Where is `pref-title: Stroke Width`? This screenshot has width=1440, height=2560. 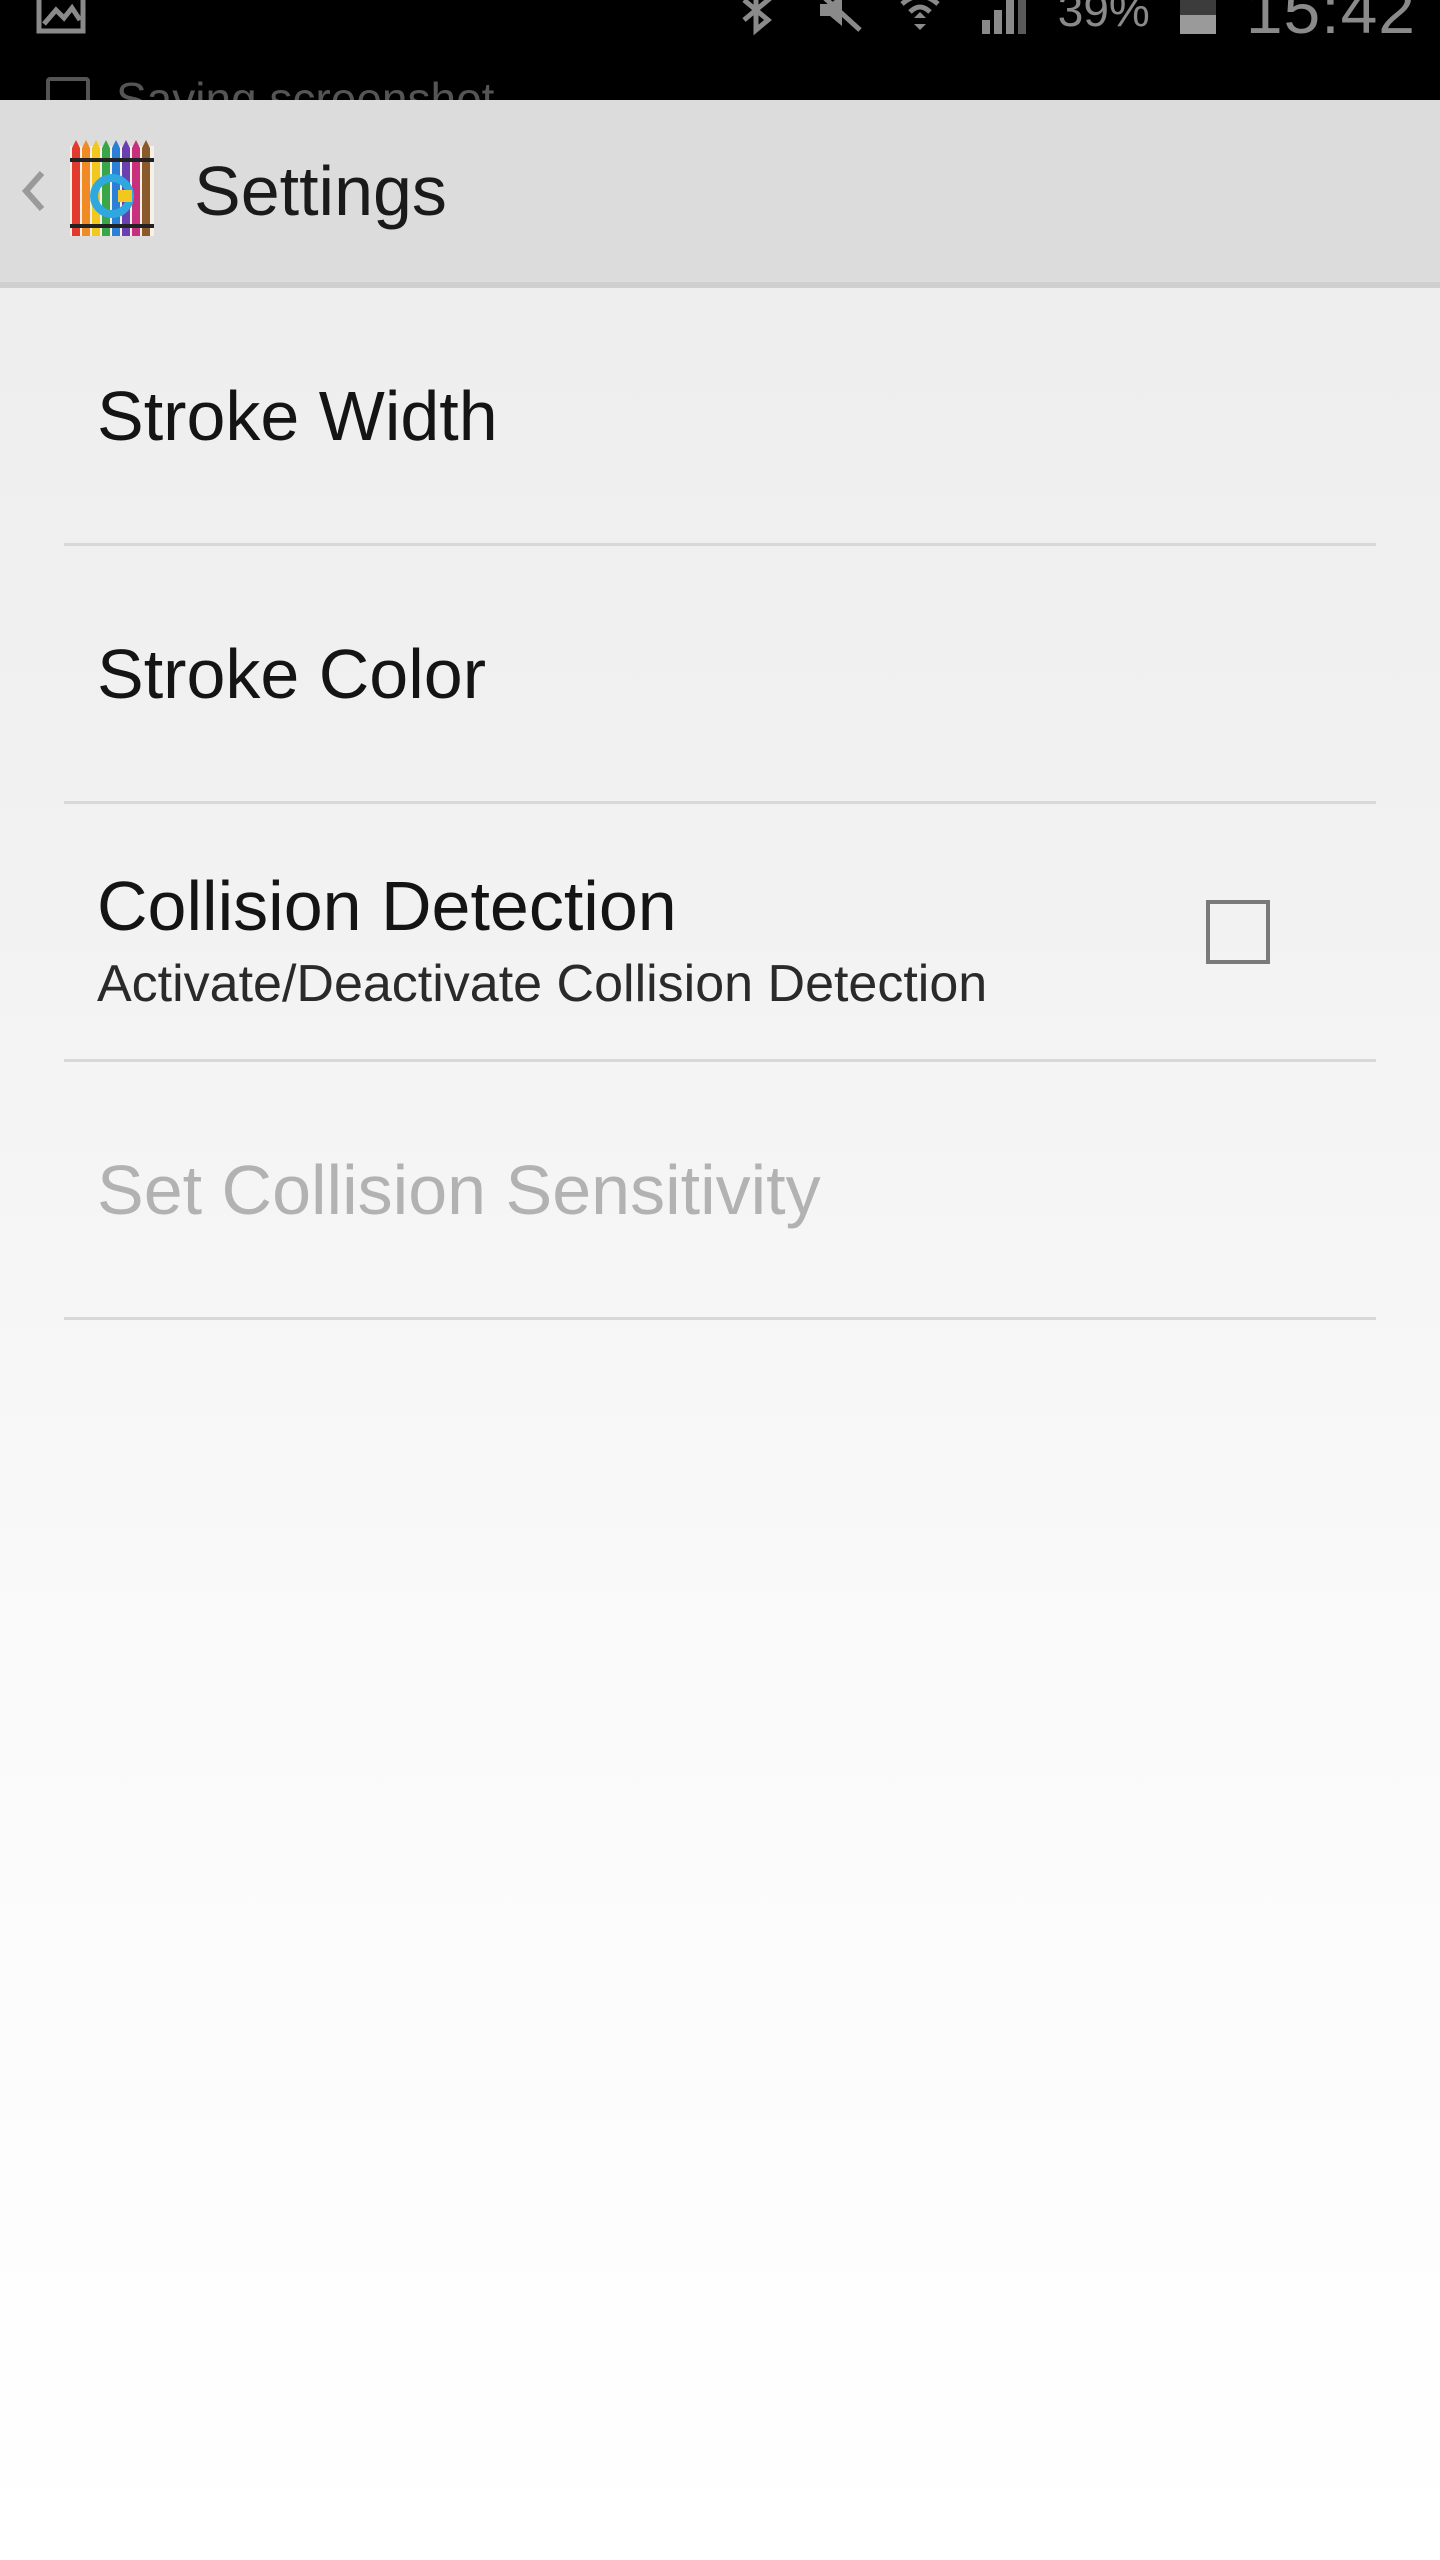
pref-title: Stroke Width is located at coordinates (297, 415).